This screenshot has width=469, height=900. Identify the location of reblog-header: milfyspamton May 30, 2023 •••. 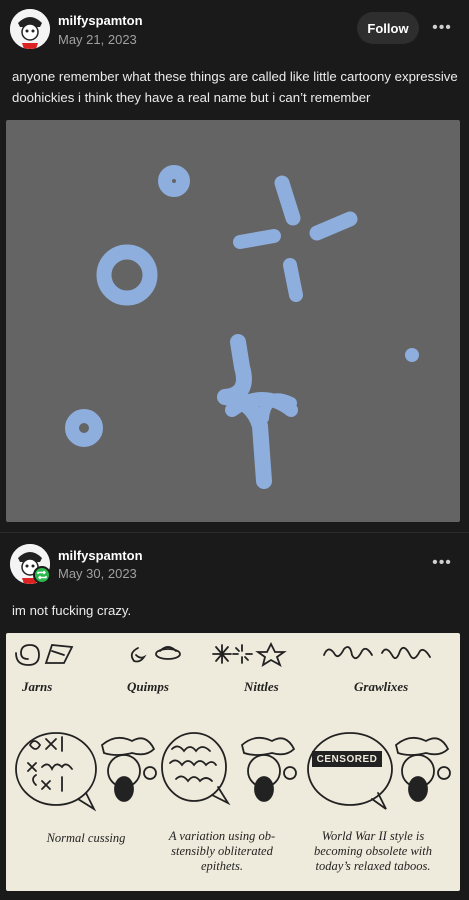
(234, 563).